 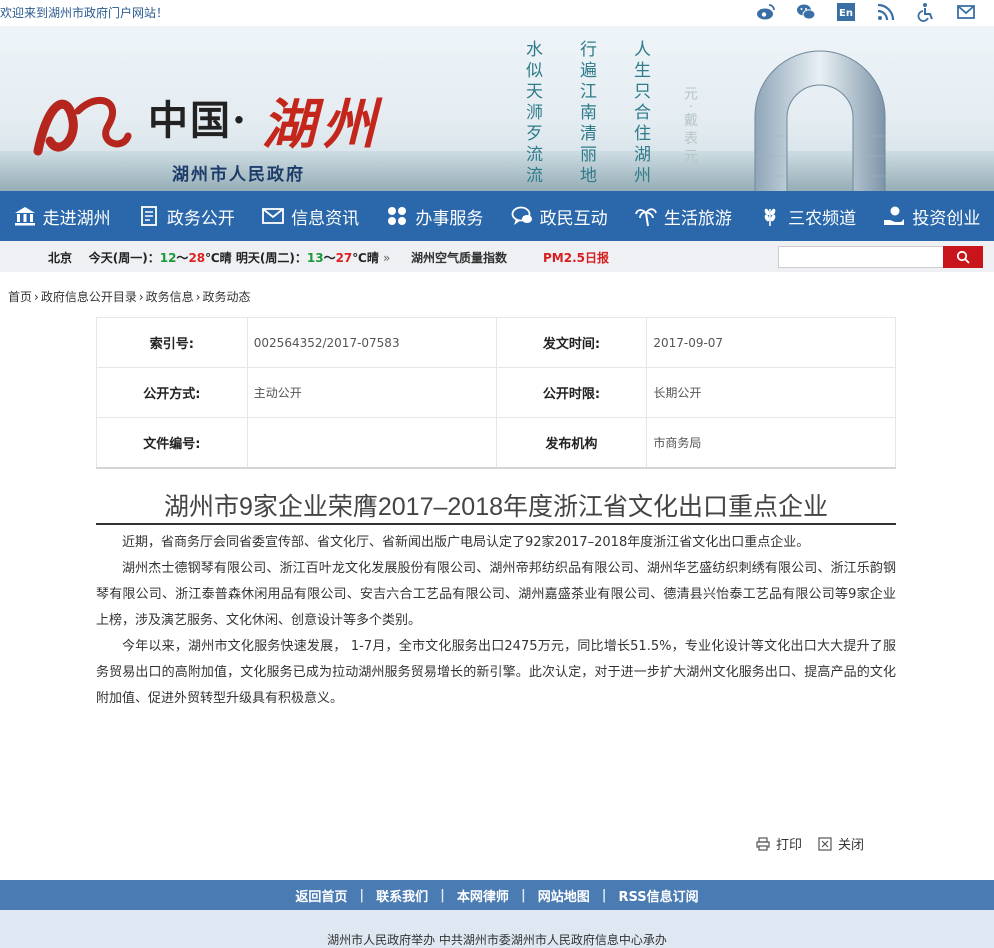 What do you see at coordinates (172, 442) in the screenshot?
I see `doc-no-label: 文件编号:` at bounding box center [172, 442].